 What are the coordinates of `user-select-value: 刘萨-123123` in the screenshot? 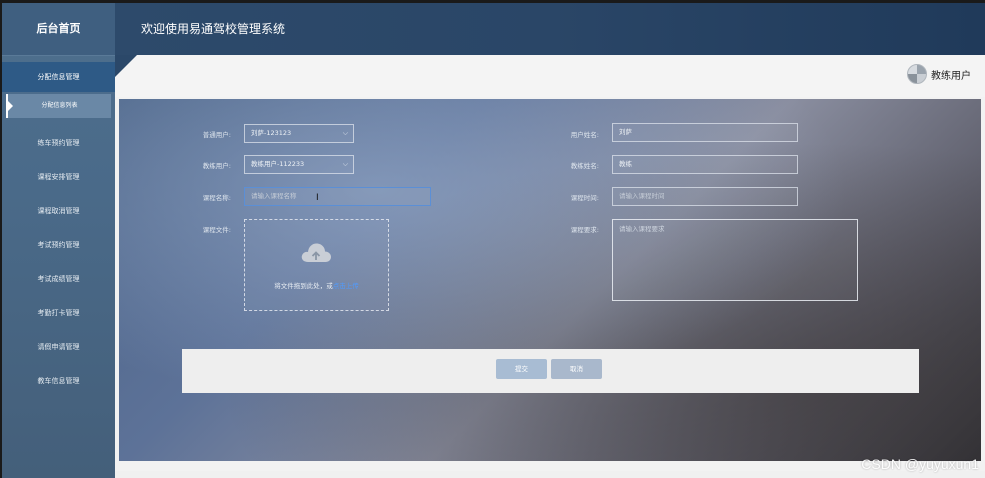 It's located at (271, 133).